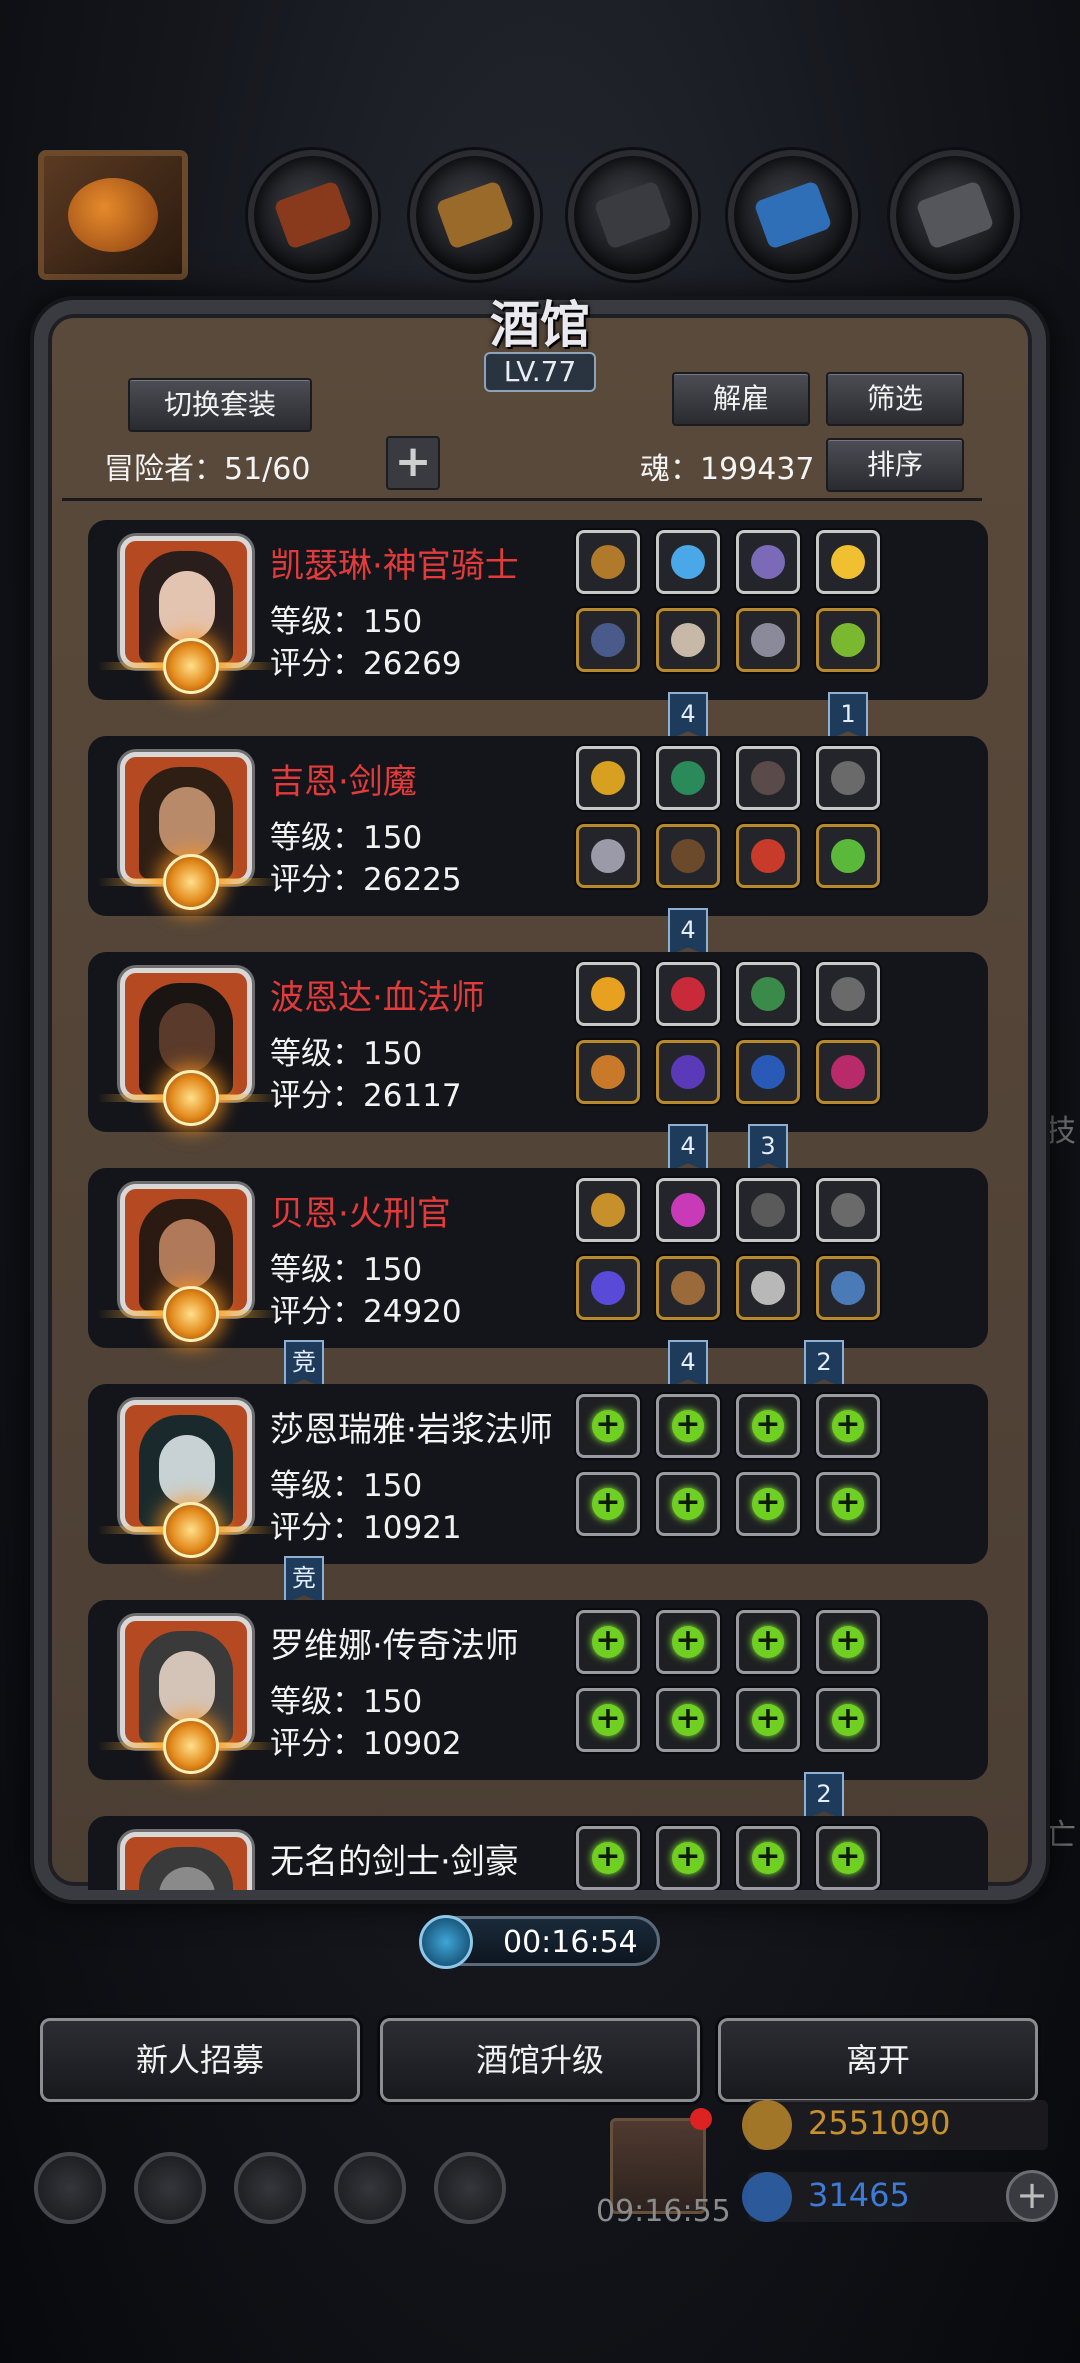 This screenshot has width=1080, height=2363. Describe the element at coordinates (824, 1796) in the screenshot. I see `set-count-flag: 2` at that location.